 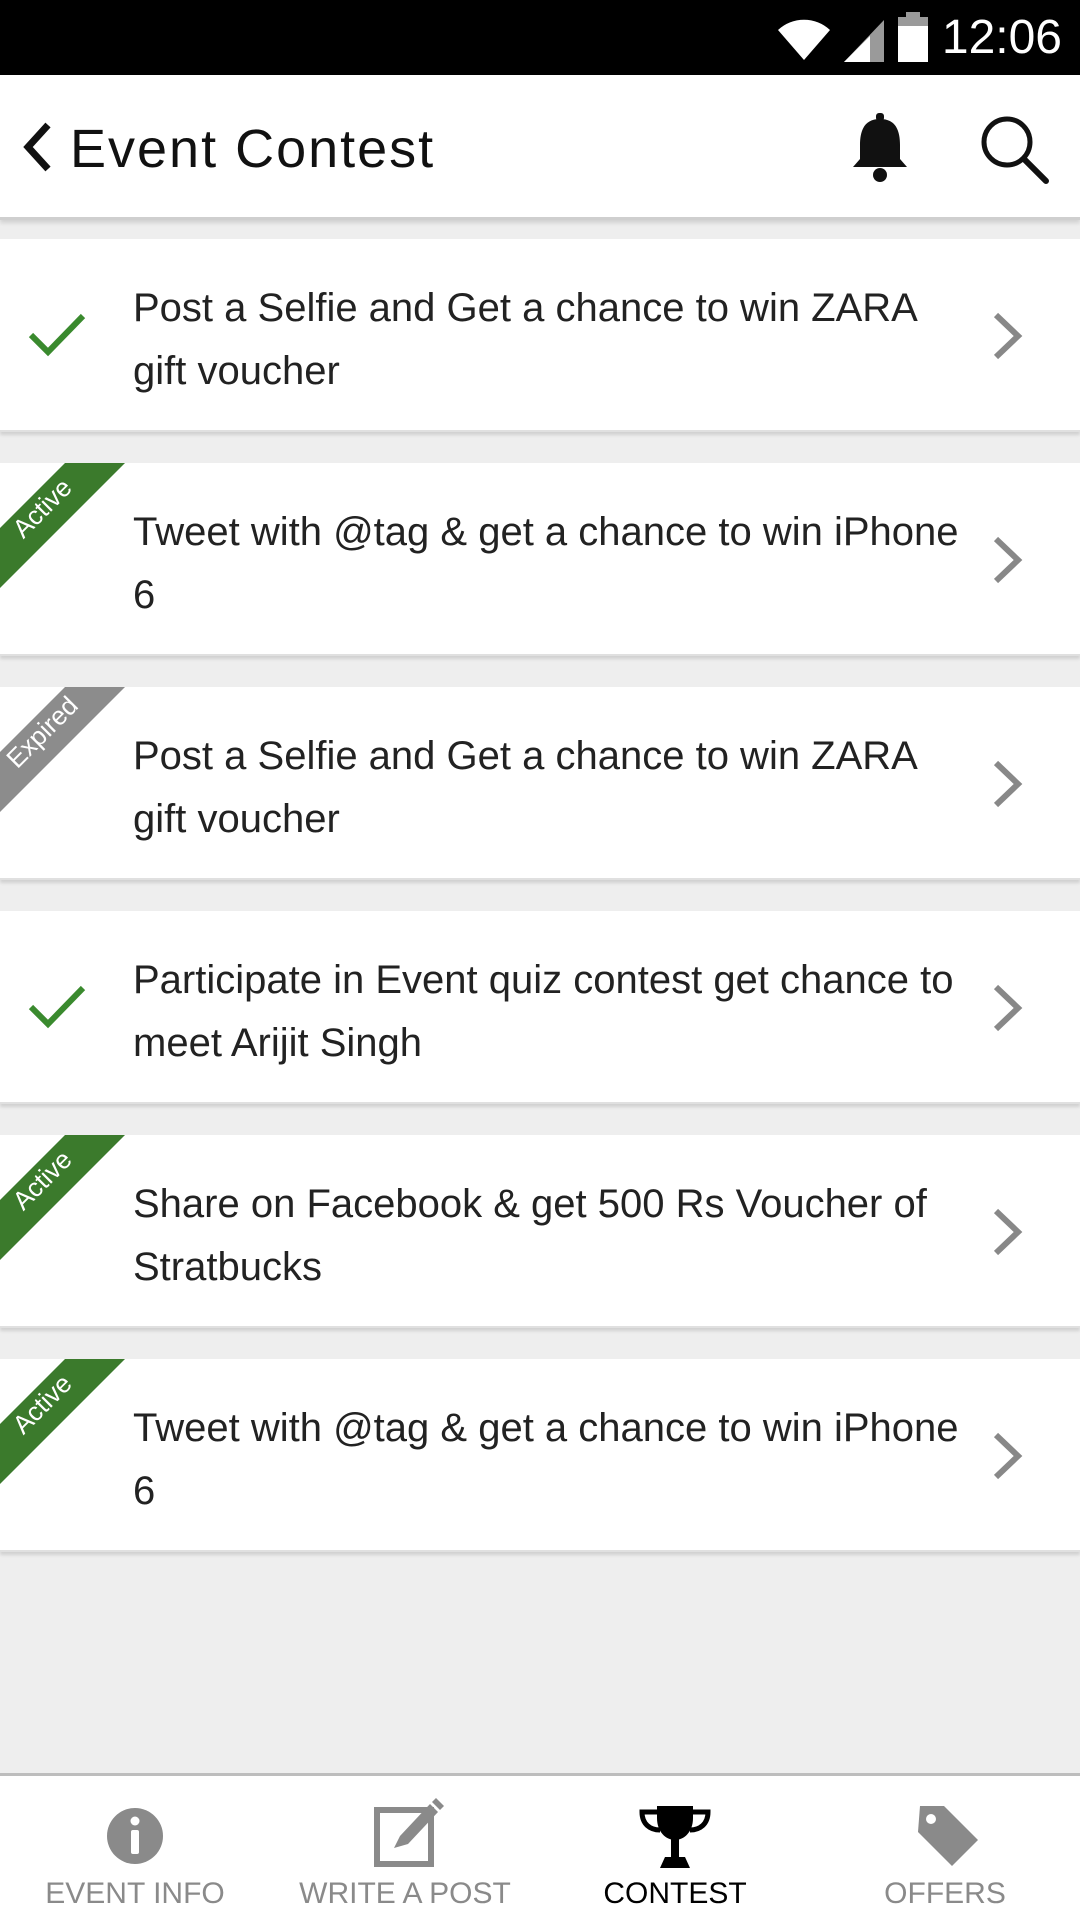 I want to click on wifi-icon, so click(x=804, y=39).